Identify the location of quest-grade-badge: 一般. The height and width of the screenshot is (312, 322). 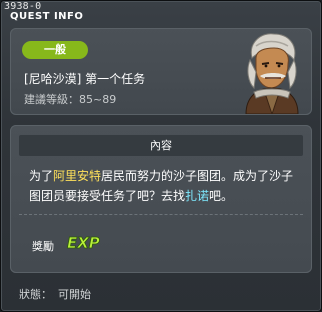
(55, 50).